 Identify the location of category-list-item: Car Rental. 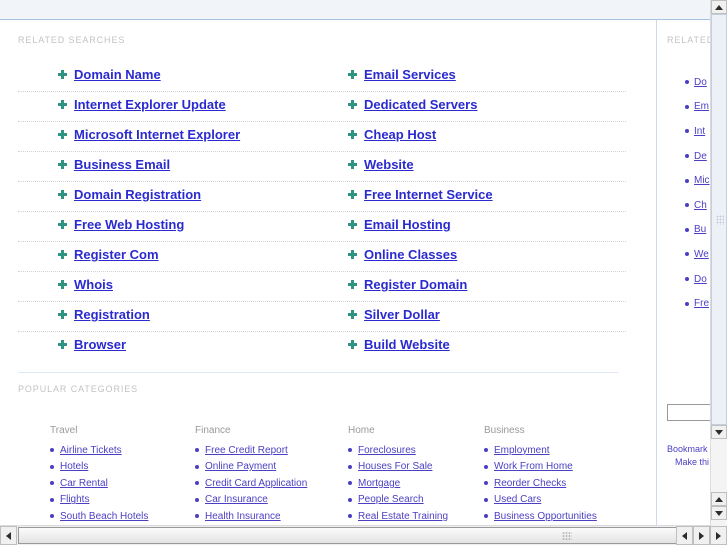
(99, 483).